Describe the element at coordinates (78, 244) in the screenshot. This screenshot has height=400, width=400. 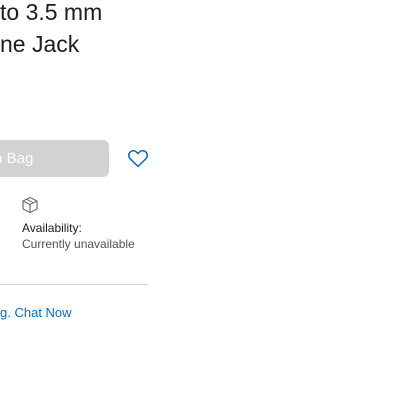
I see `availability-status: Currently unavailable` at that location.